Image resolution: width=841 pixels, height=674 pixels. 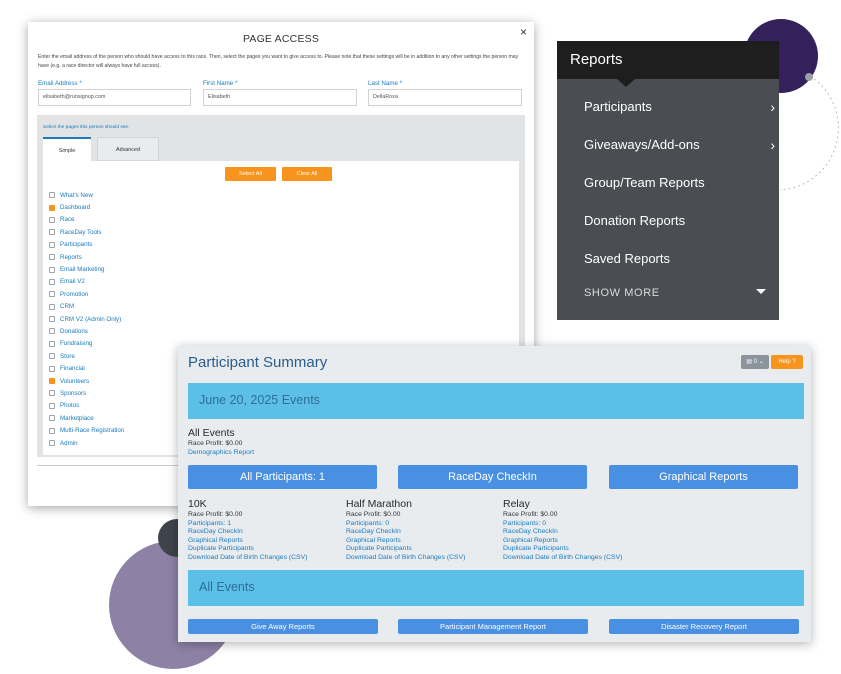 What do you see at coordinates (86, 368) in the screenshot?
I see `page-checkbox-row: Financial` at bounding box center [86, 368].